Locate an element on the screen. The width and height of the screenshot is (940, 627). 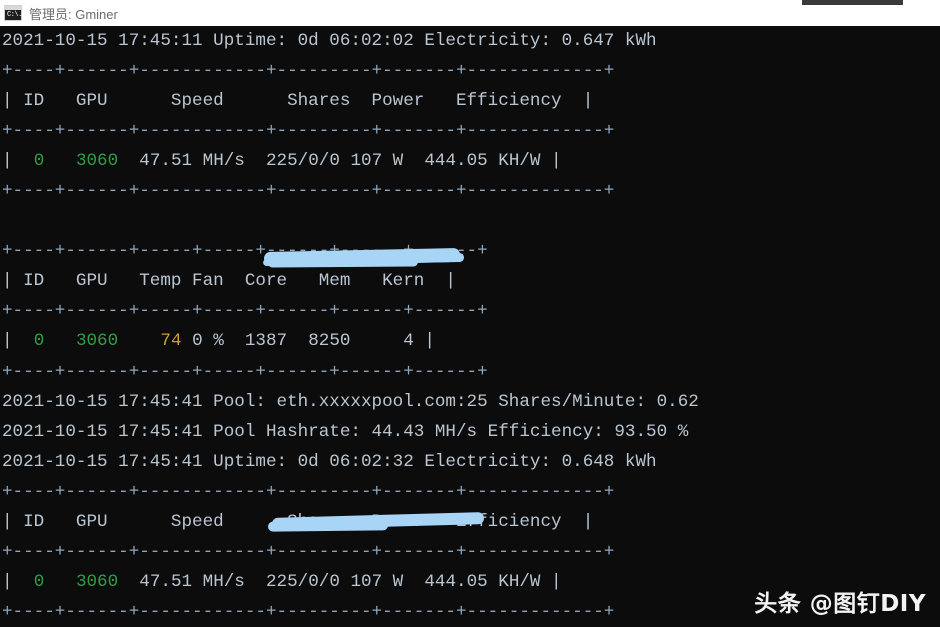
window-control-bar is located at coordinates (852, 2).